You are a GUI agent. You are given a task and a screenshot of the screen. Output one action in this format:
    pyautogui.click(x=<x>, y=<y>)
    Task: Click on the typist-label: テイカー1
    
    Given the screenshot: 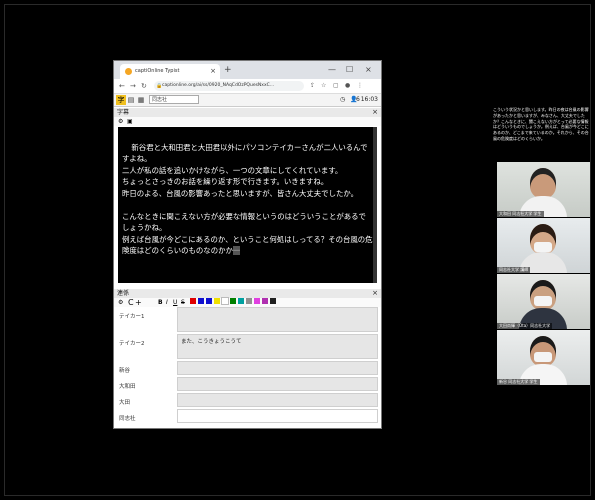 What is the action you would take?
    pyautogui.click(x=132, y=317)
    